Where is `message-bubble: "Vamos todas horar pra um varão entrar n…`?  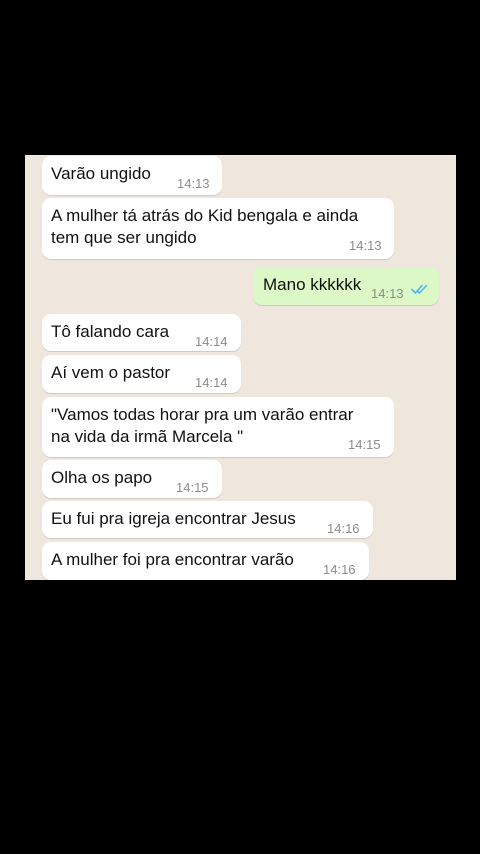
message-bubble: "Vamos todas horar pra um varão entrar n… is located at coordinates (218, 427).